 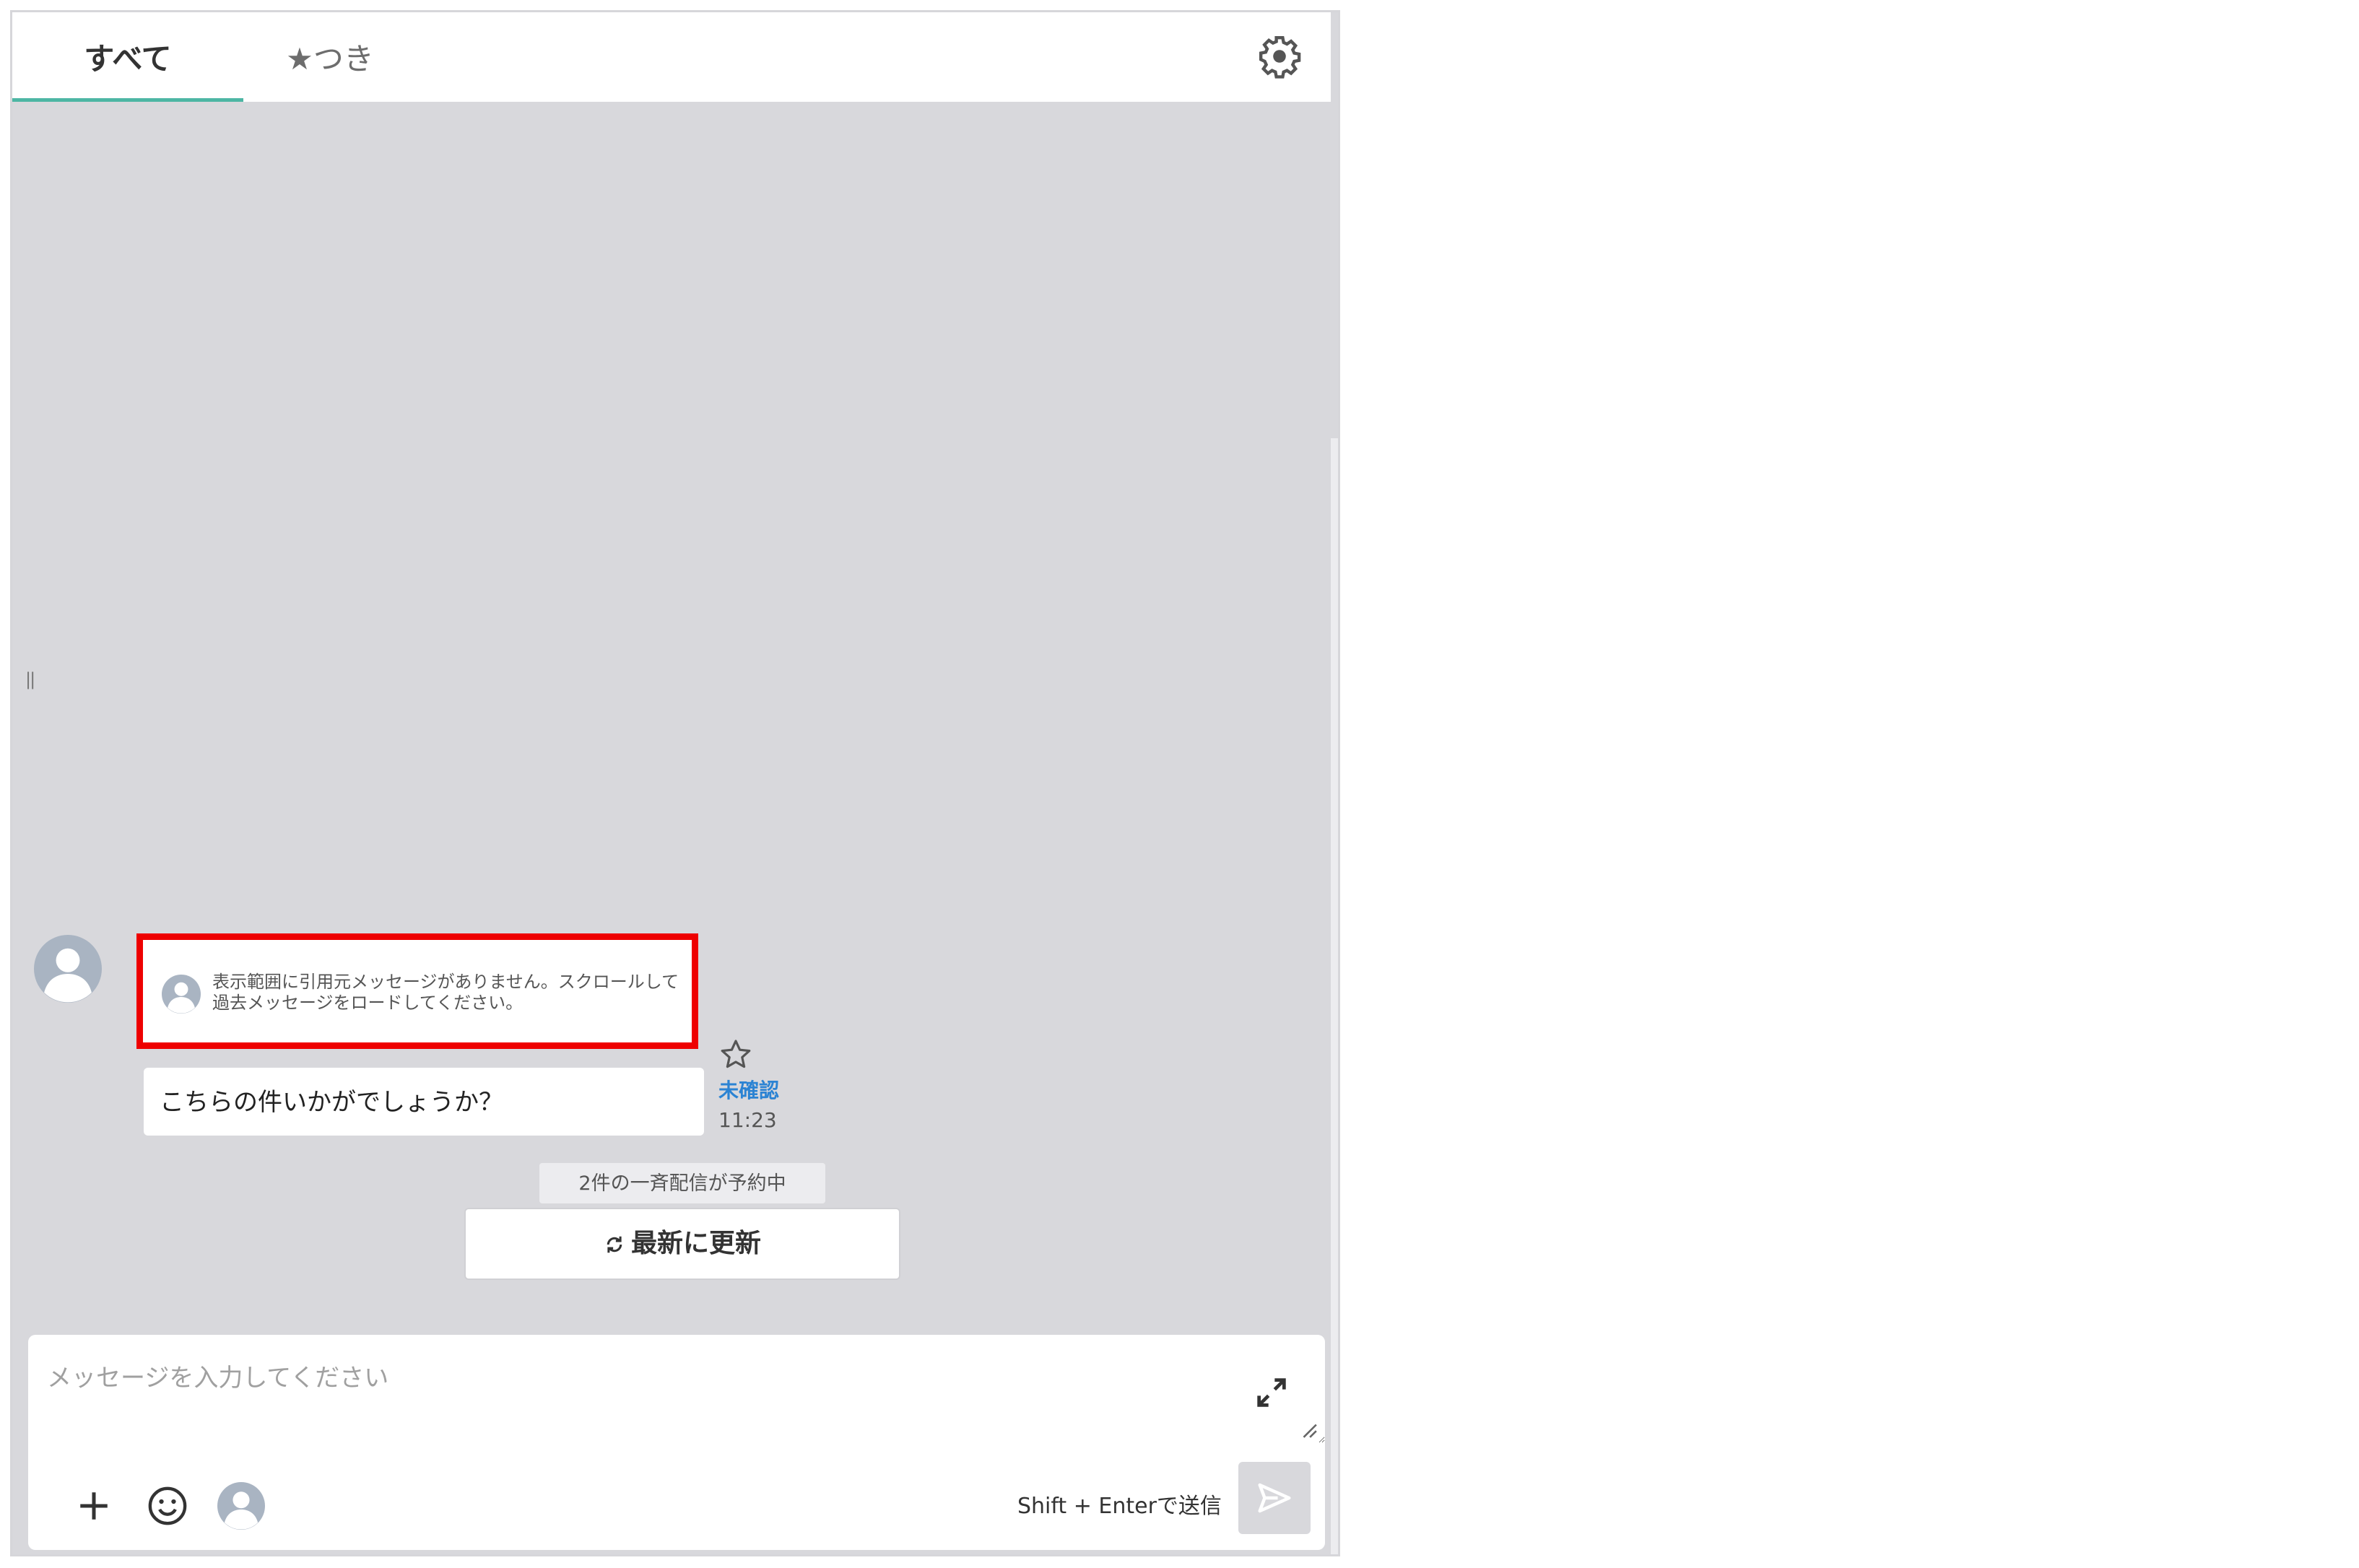 What do you see at coordinates (94, 1506) in the screenshot?
I see `plus-icon` at bounding box center [94, 1506].